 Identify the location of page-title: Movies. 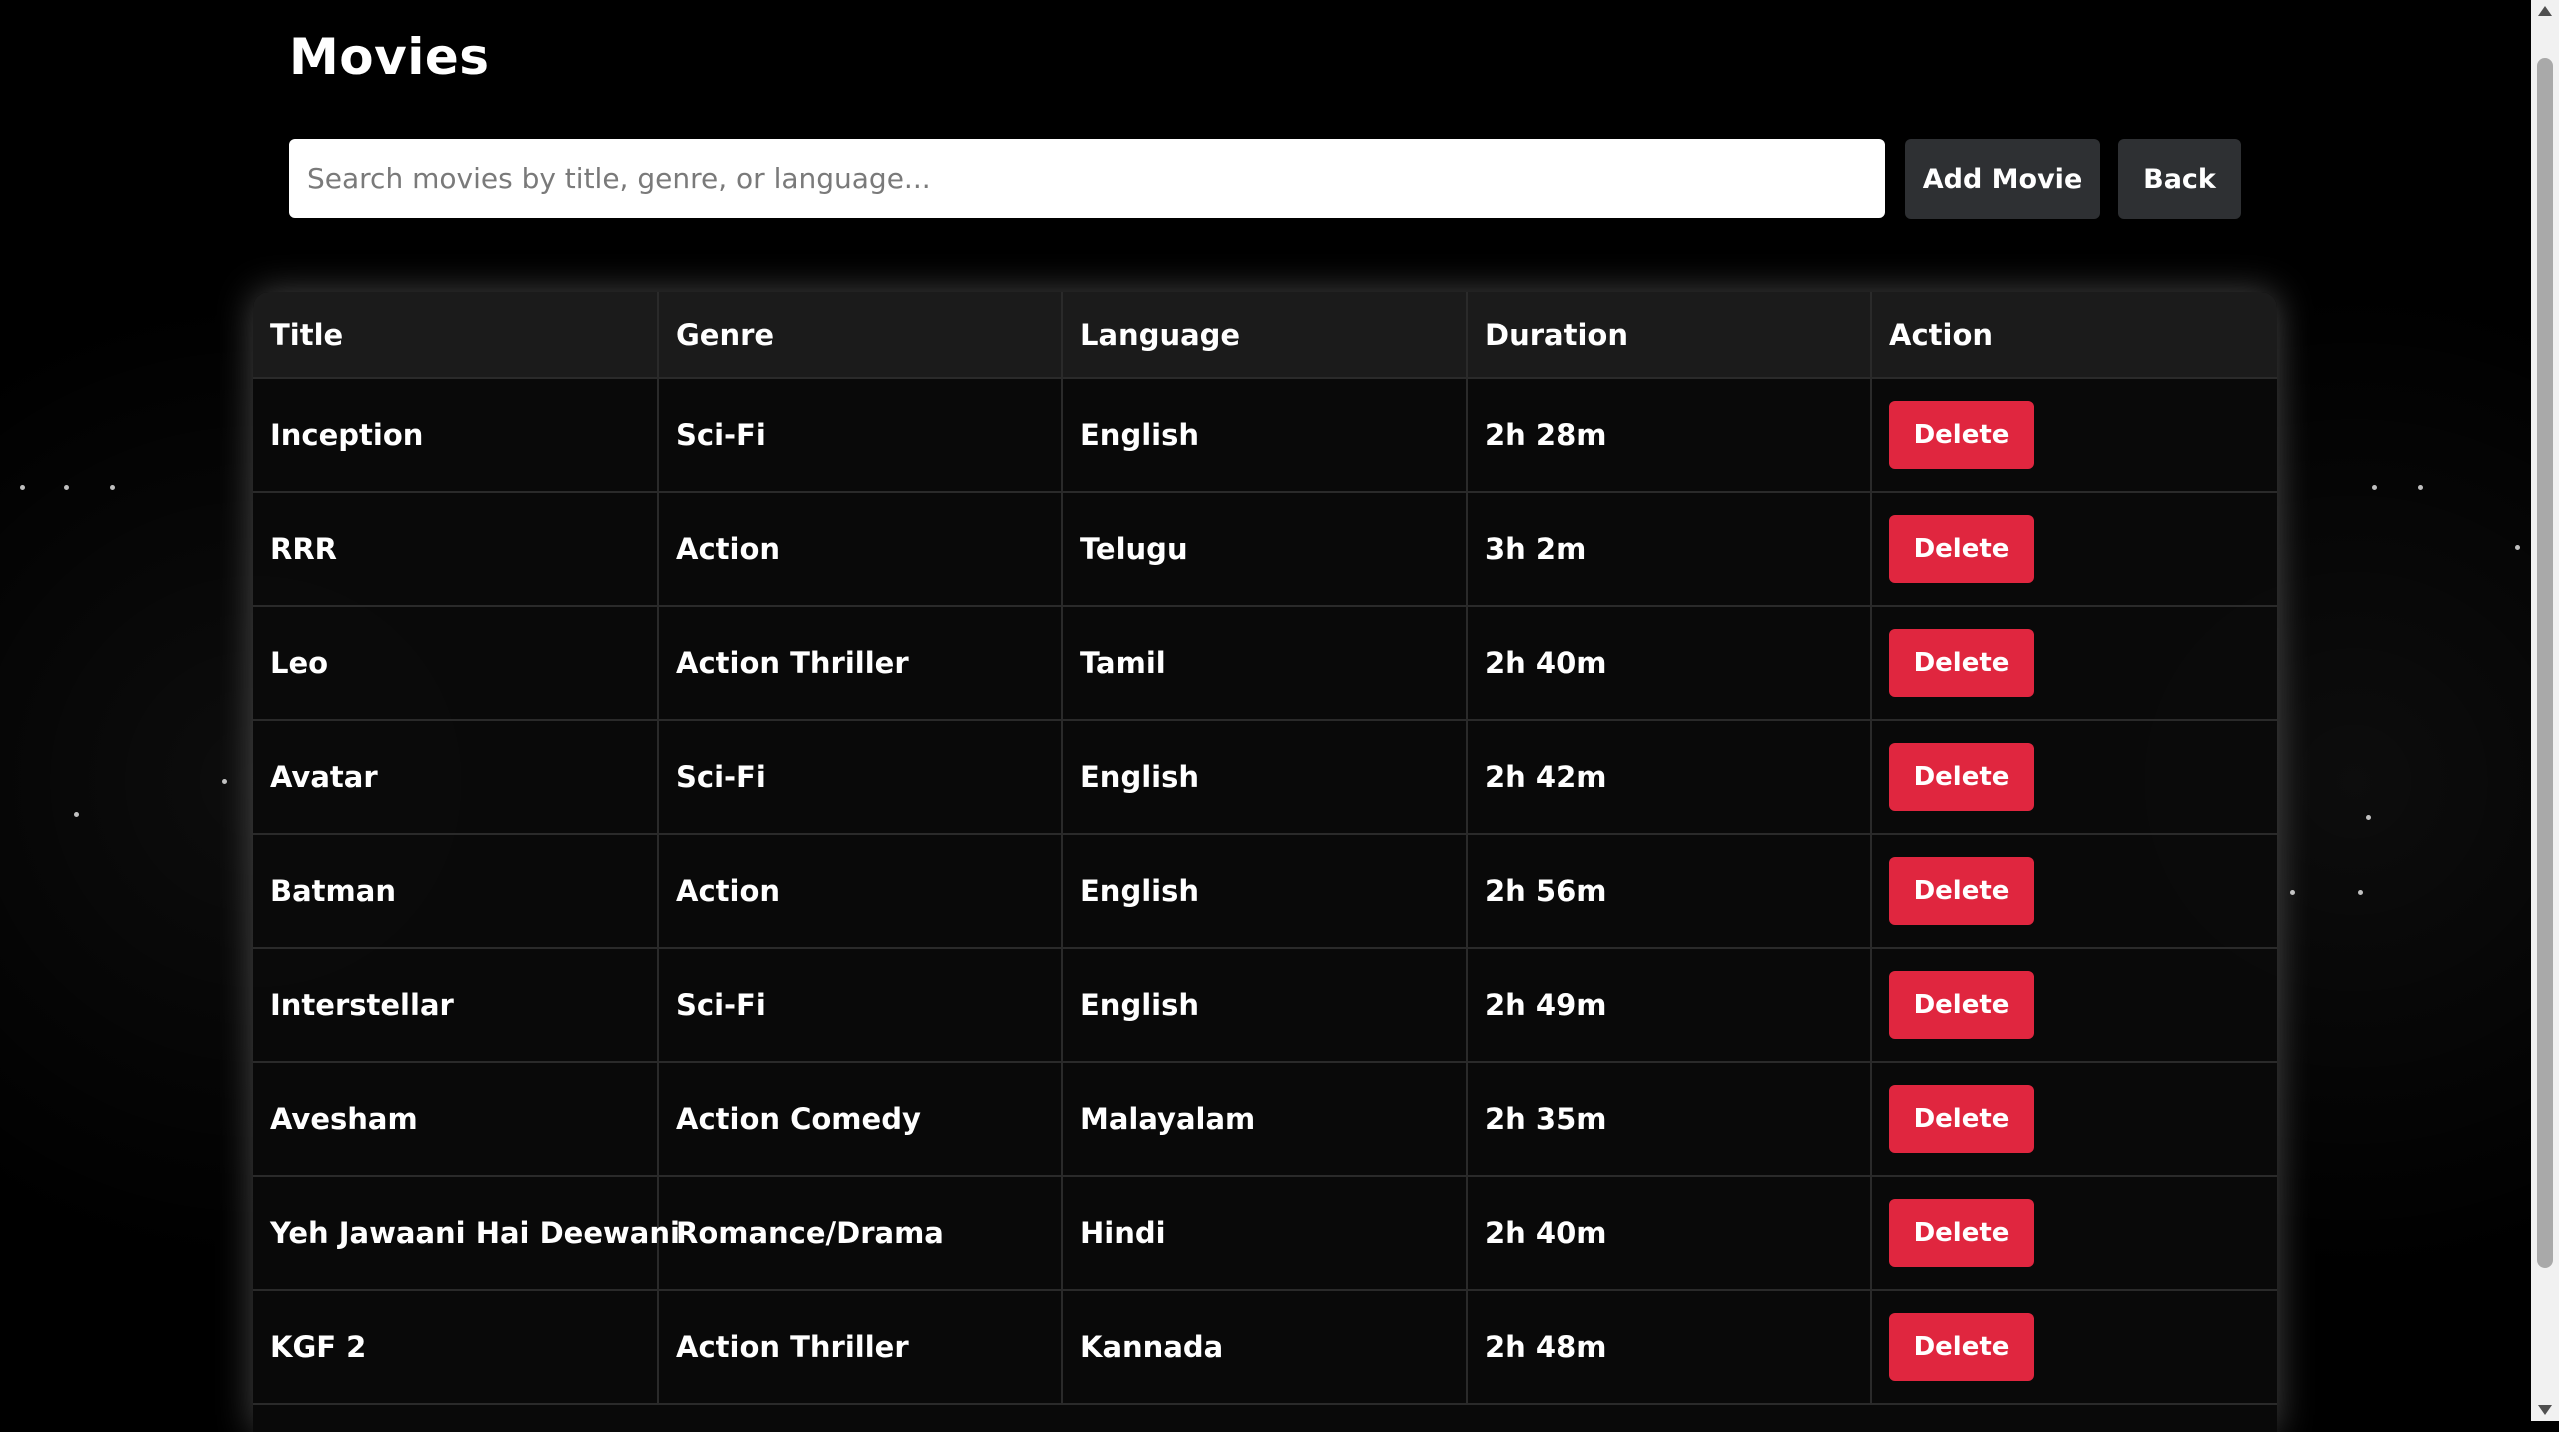
(389, 57).